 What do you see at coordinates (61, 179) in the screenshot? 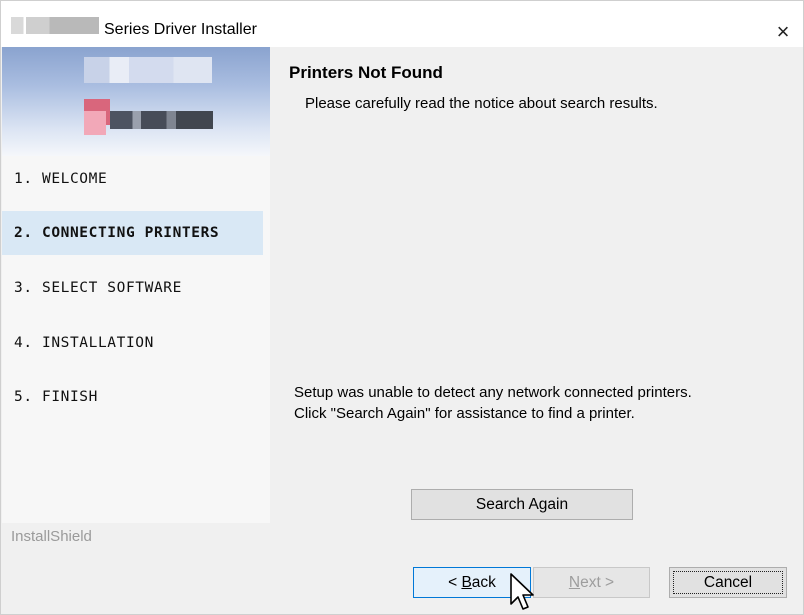
I see `step-welcome: 1. WELCOME` at bounding box center [61, 179].